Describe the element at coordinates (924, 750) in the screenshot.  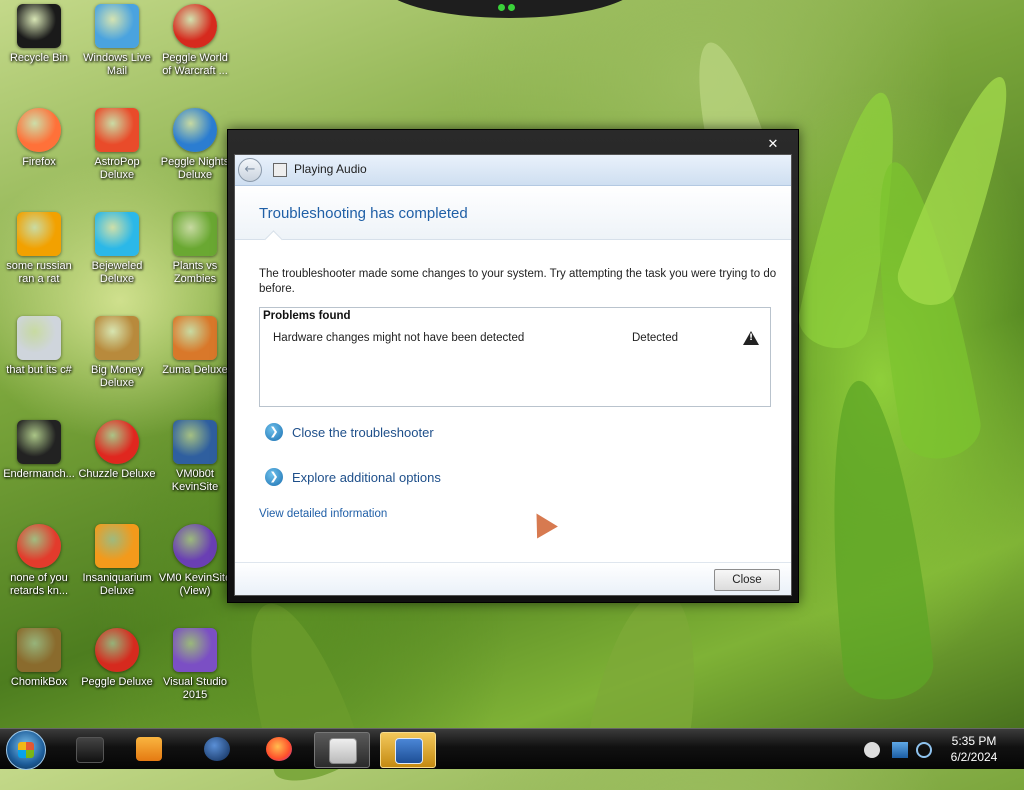
I see `network-icon` at that location.